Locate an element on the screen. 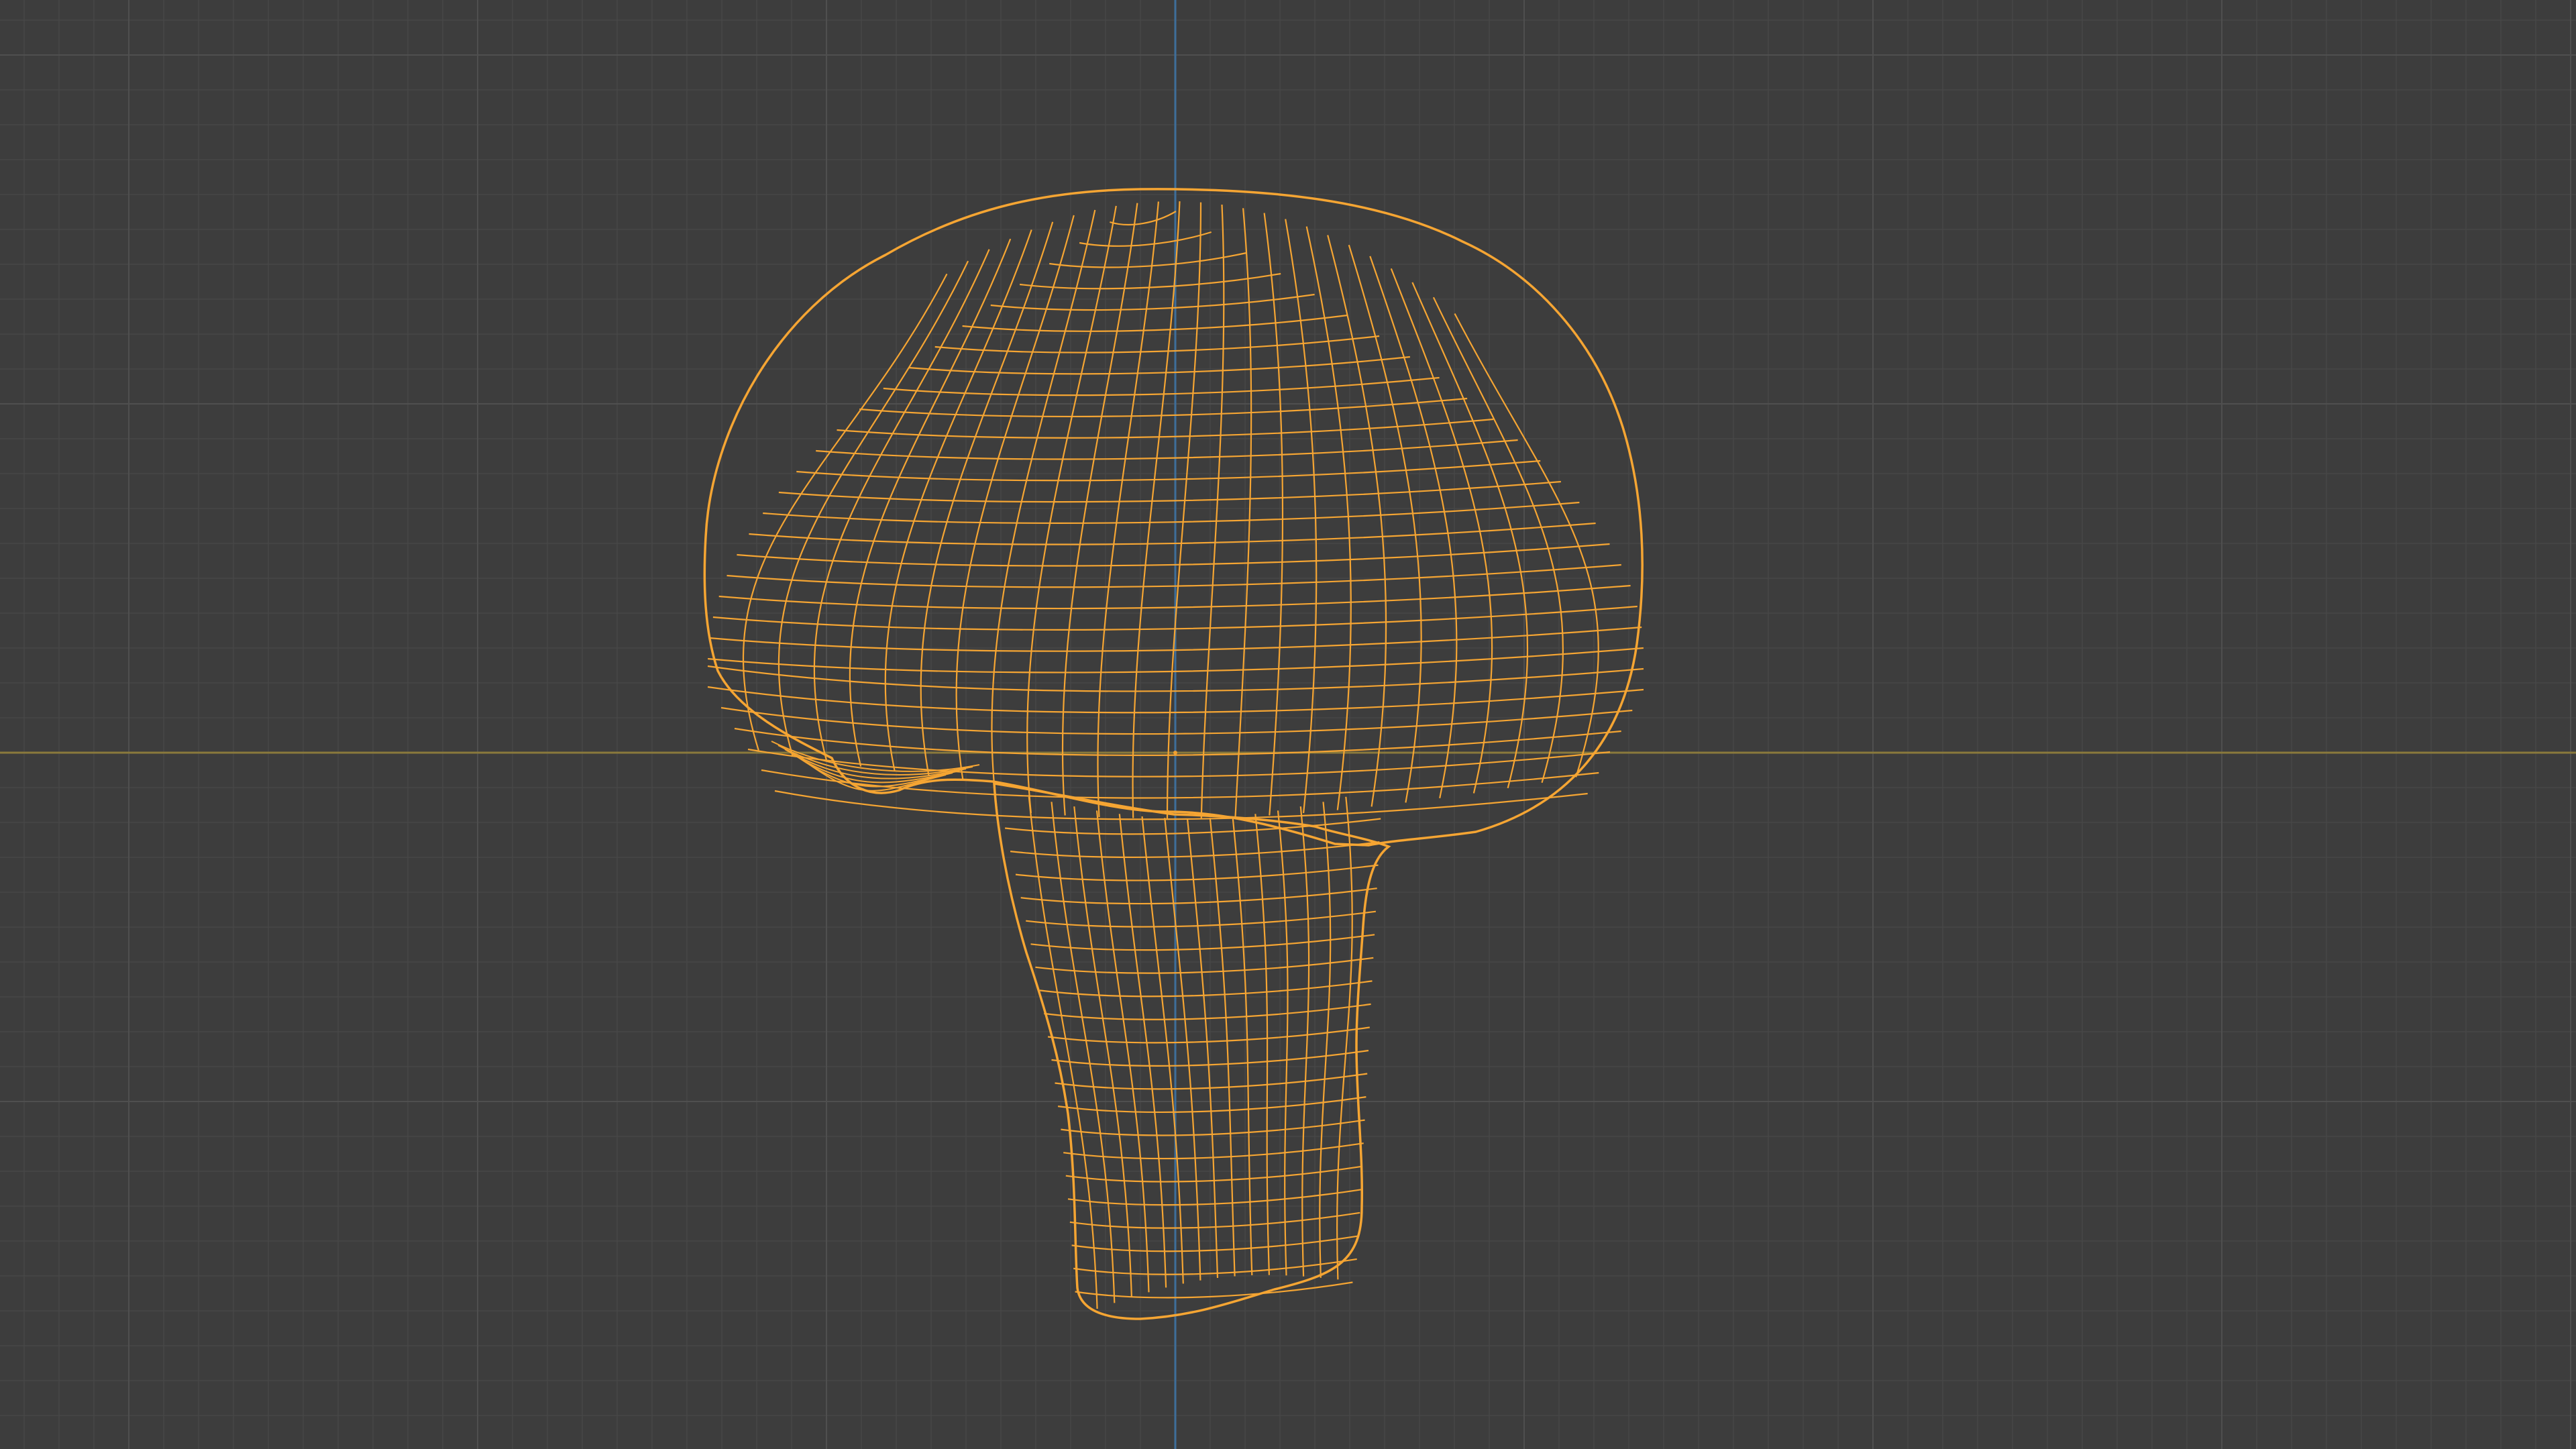  origin-point-icon is located at coordinates (1175, 753).